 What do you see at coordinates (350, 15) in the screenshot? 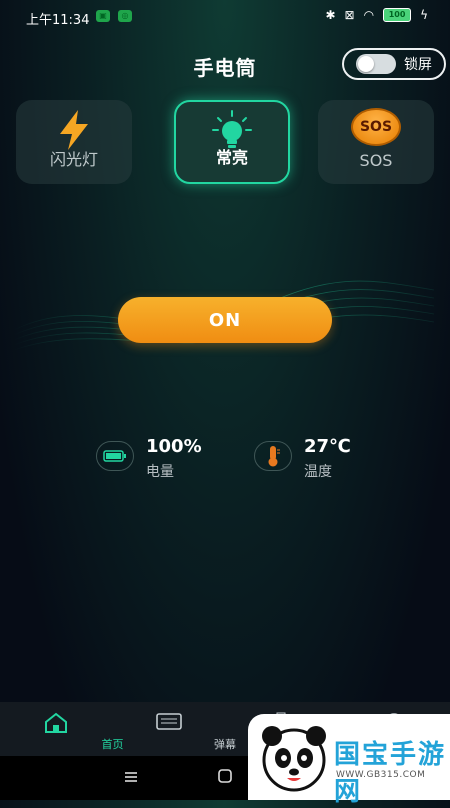
I see `no-sim-icon: ⊠` at bounding box center [350, 15].